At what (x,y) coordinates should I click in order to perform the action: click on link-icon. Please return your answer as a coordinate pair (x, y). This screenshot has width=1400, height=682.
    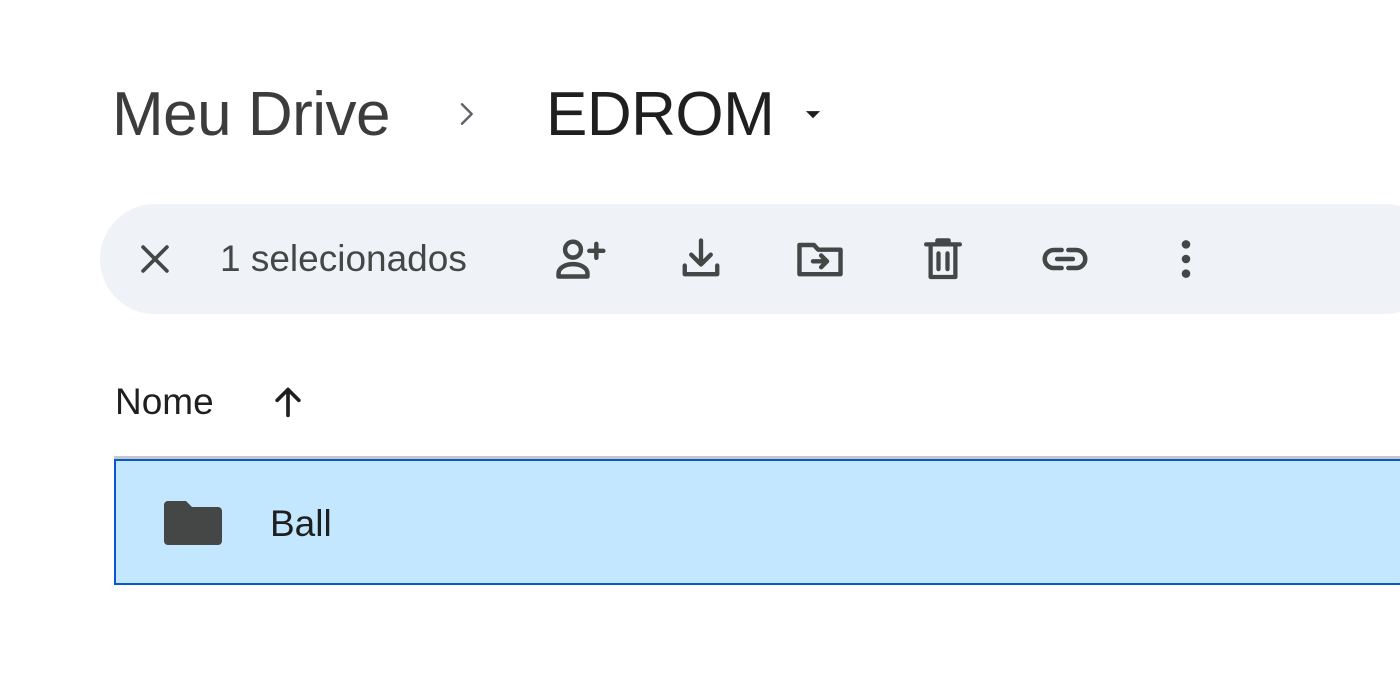
    Looking at the image, I should click on (1065, 259).